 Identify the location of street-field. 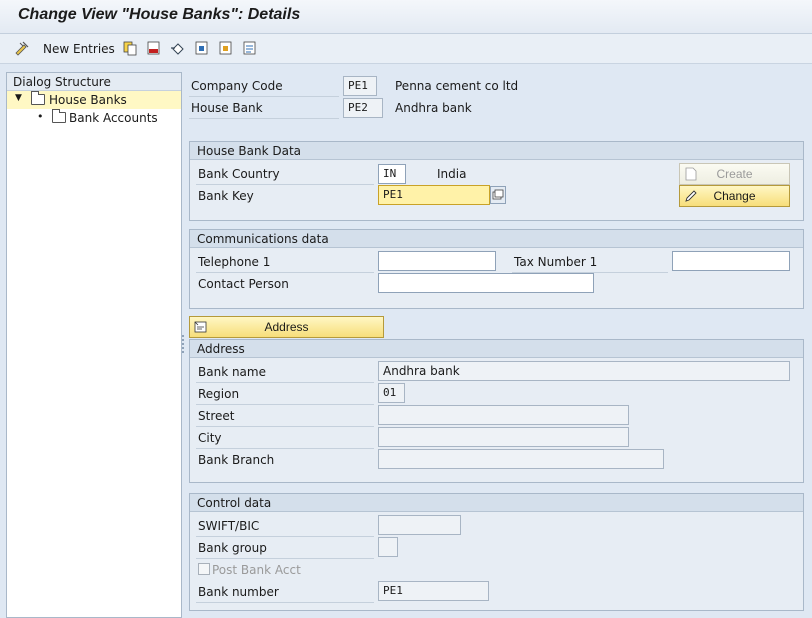
(503, 415).